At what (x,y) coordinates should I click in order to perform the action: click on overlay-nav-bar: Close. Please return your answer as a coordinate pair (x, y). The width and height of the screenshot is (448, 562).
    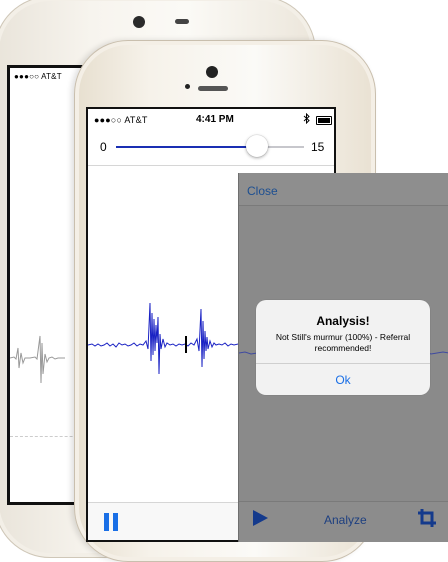
    Looking at the image, I should click on (343, 189).